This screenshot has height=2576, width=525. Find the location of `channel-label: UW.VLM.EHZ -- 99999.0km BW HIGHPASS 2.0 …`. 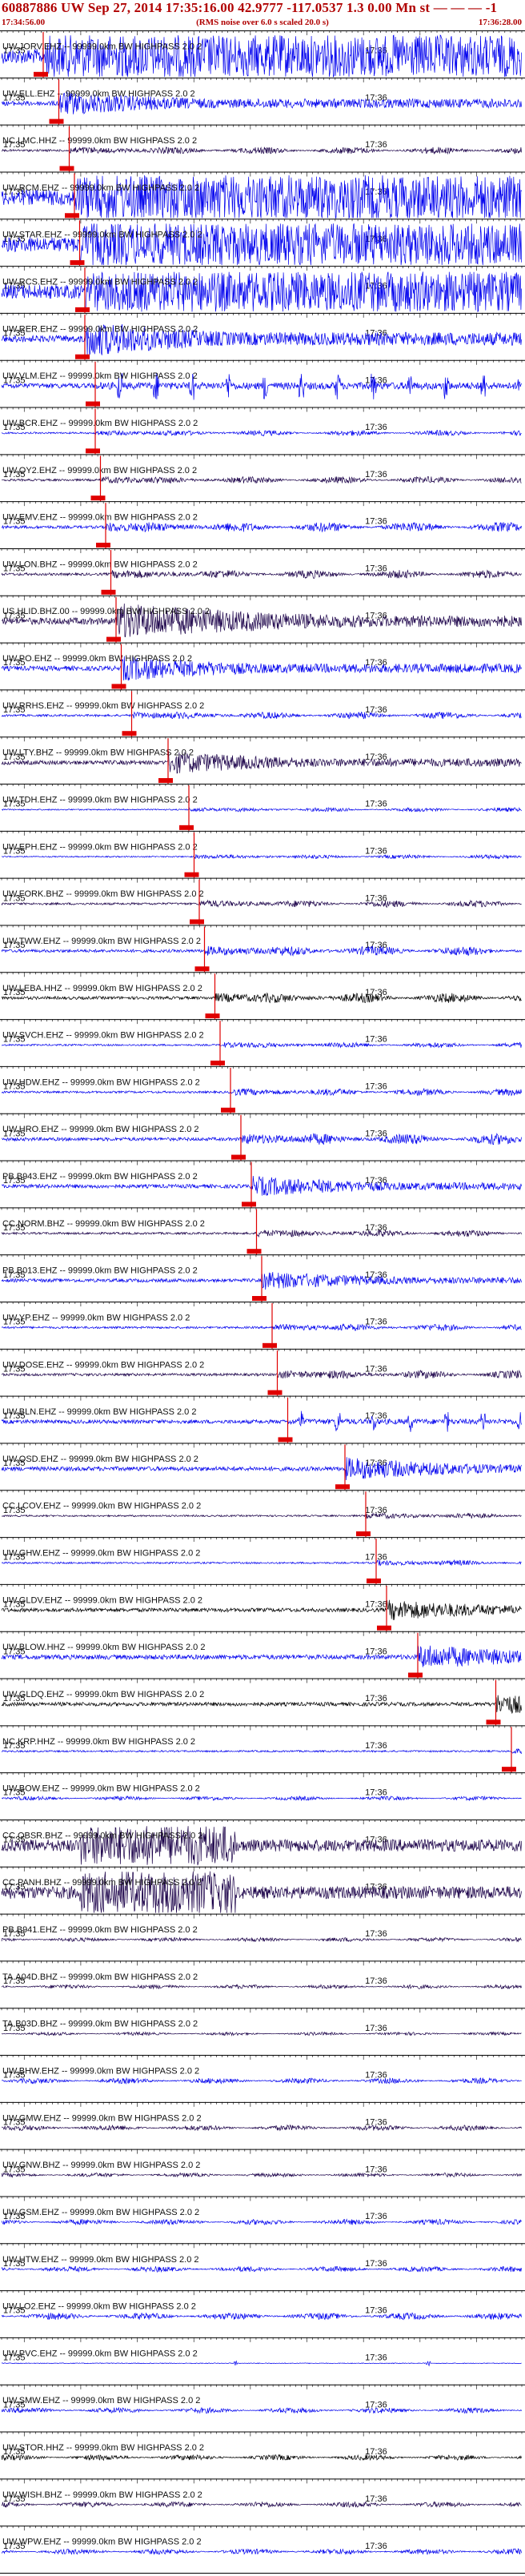

channel-label: UW.VLM.EHZ -- 99999.0km BW HIGHPASS 2.0 … is located at coordinates (100, 376).